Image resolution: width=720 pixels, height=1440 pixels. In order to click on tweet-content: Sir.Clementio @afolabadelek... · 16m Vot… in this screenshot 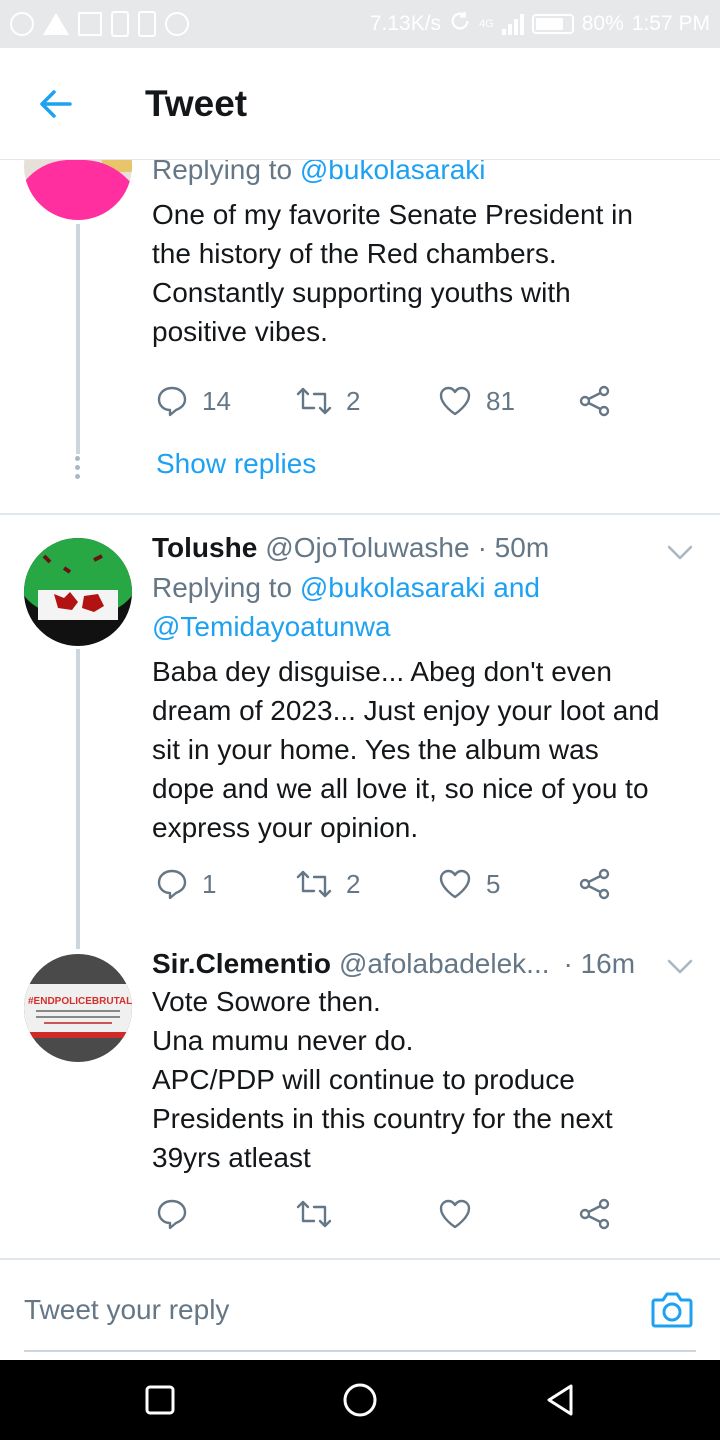, I will do `click(426, 1062)`.